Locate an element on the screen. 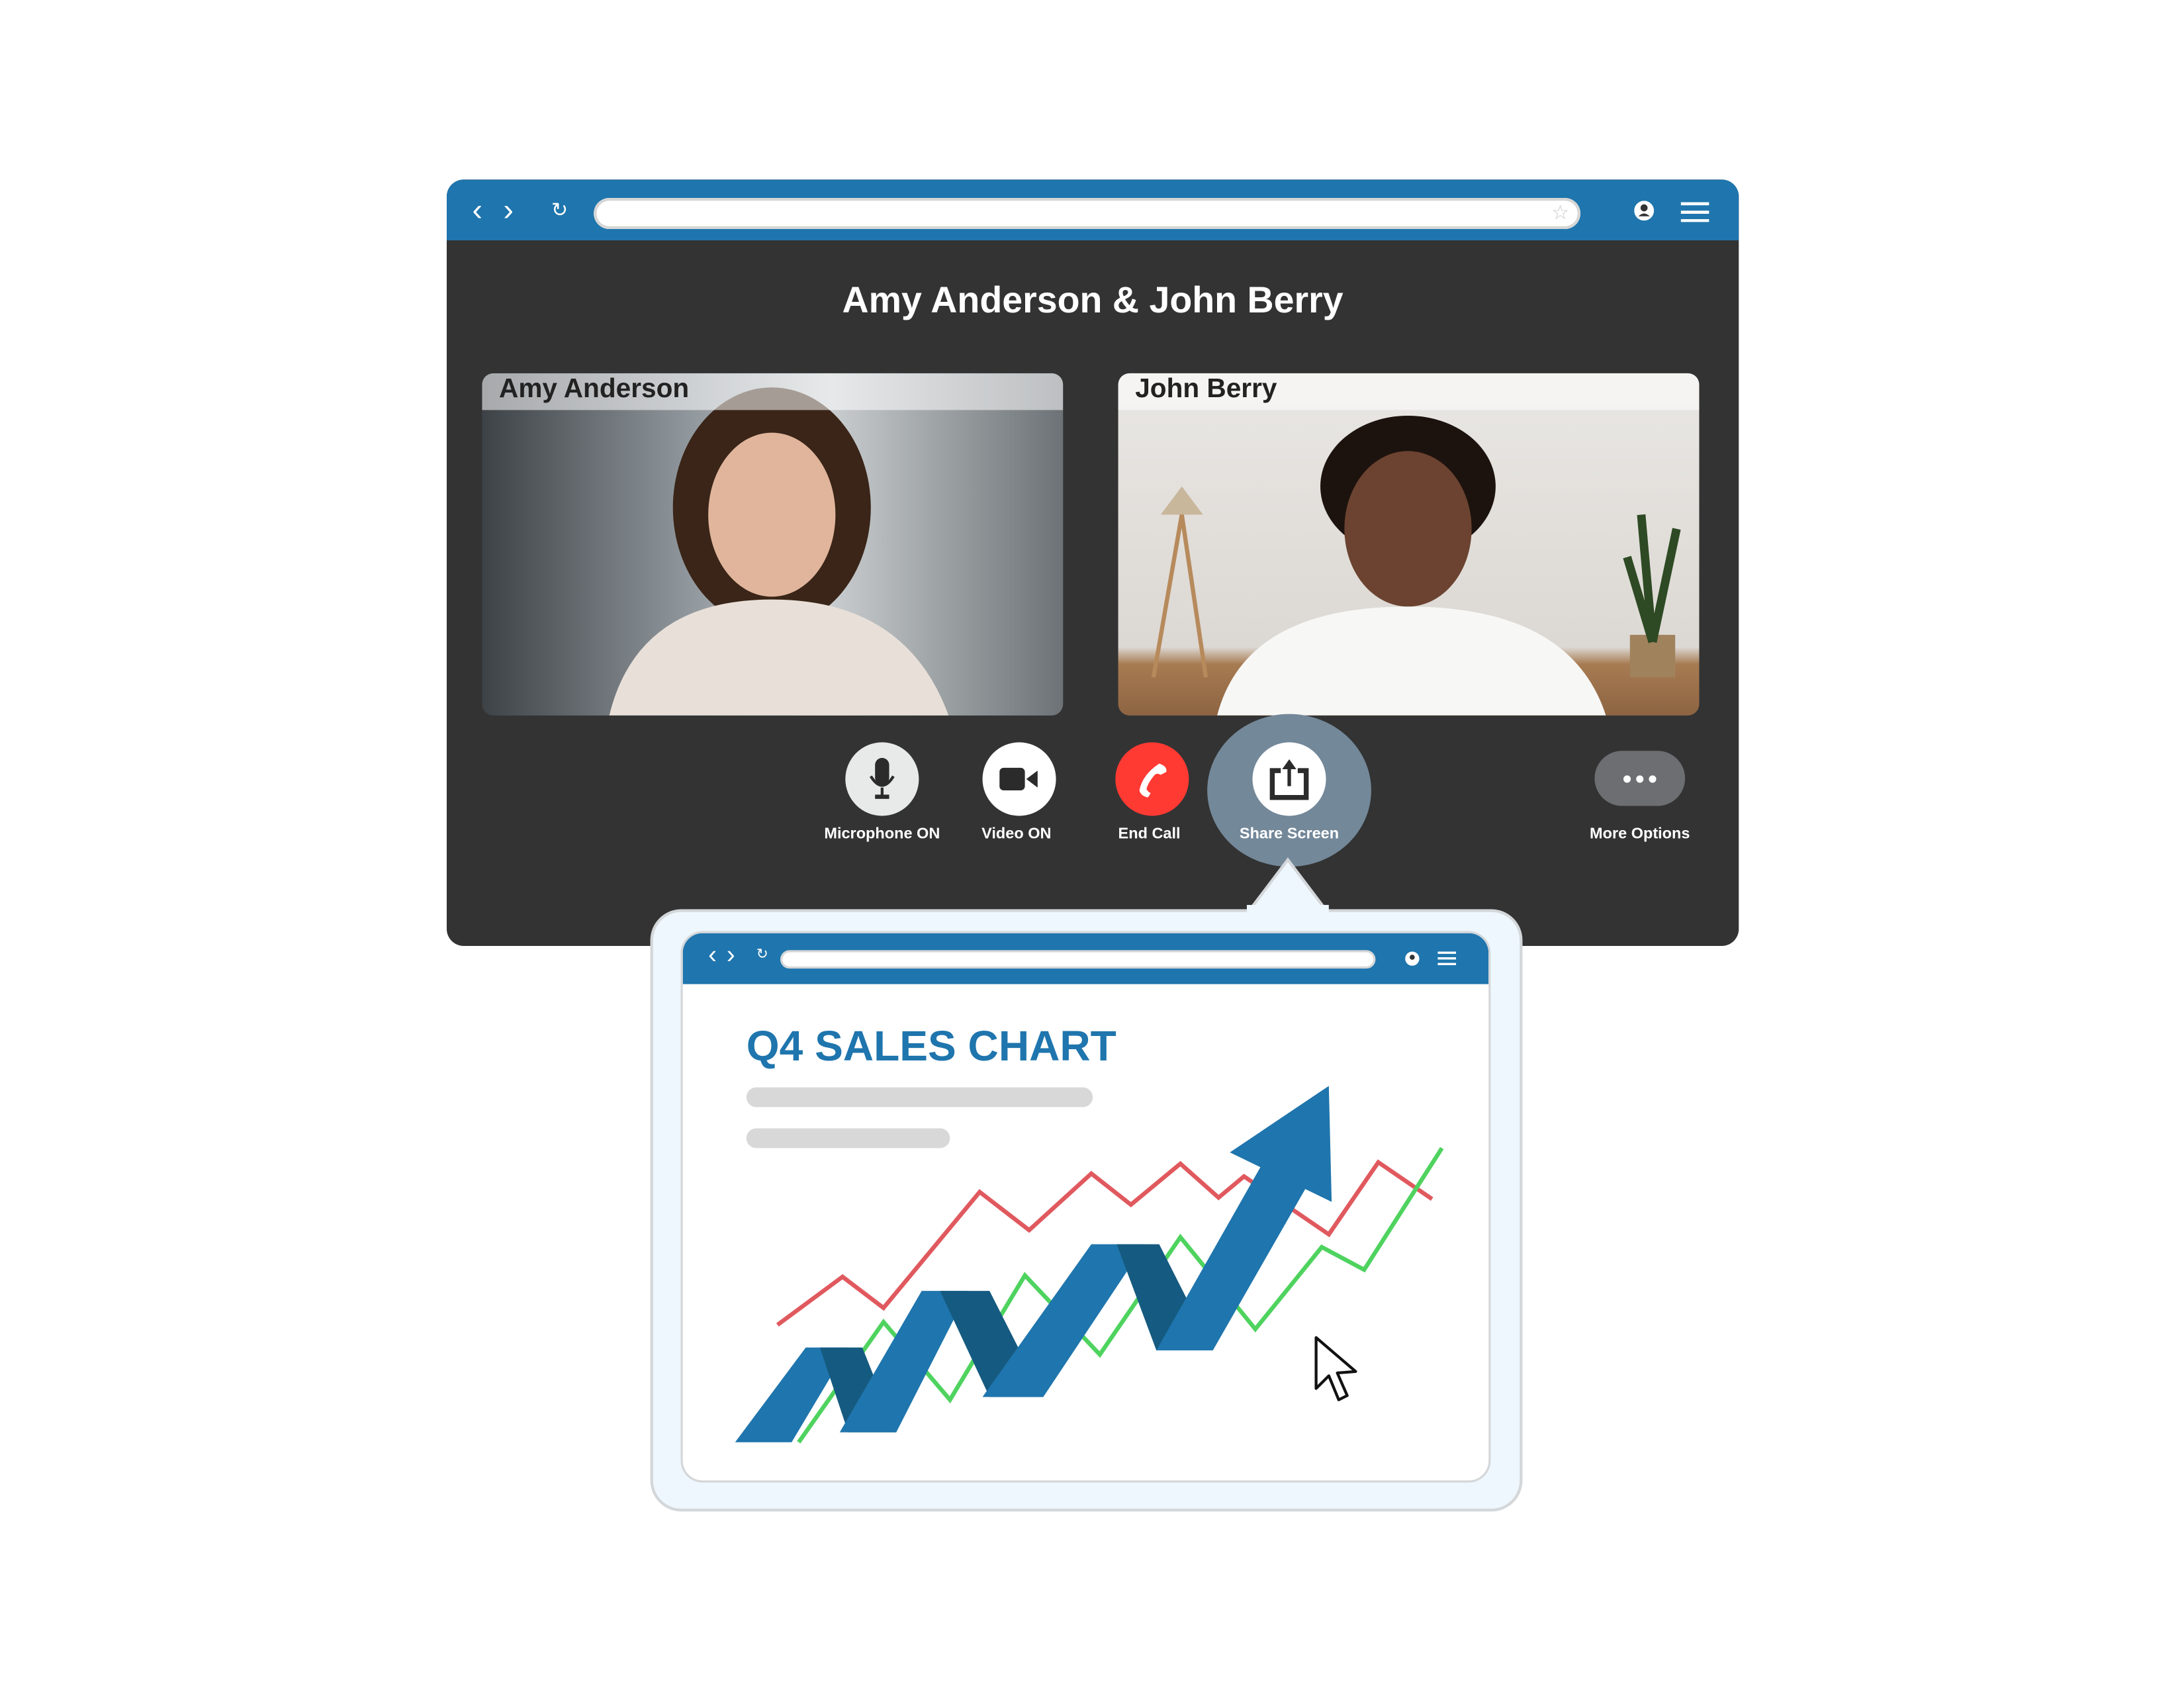 The width and height of the screenshot is (2184, 1688). growth-arrow is located at coordinates (1033, 1264).